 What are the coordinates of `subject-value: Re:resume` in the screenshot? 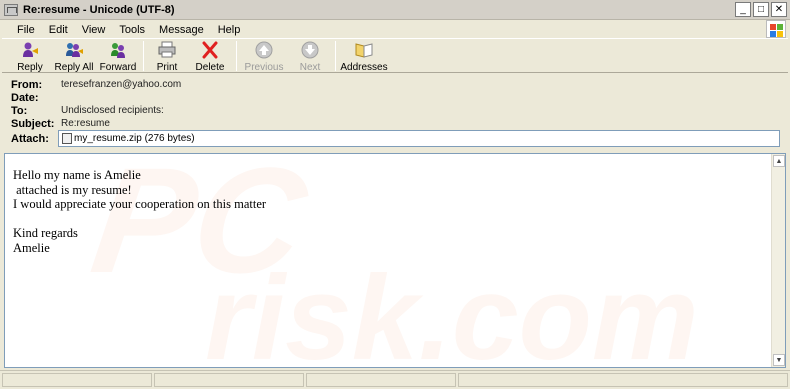 It's located at (85, 123).